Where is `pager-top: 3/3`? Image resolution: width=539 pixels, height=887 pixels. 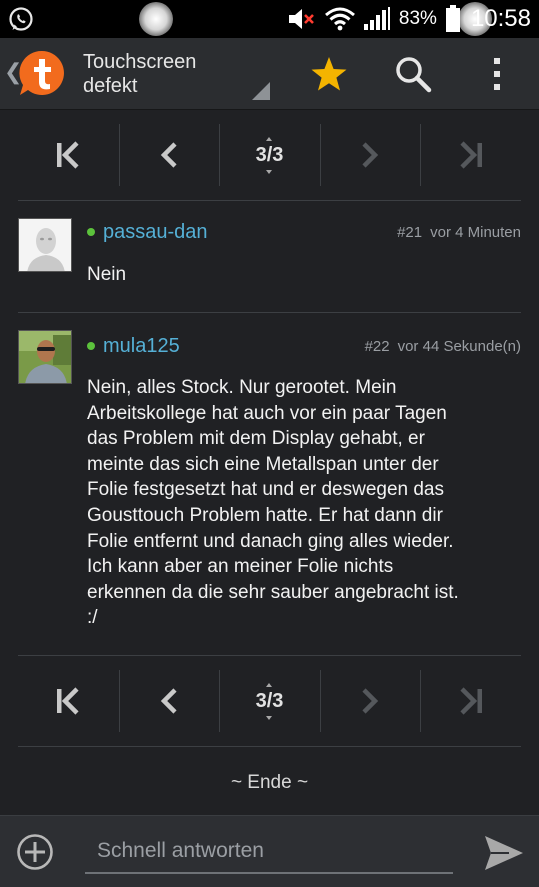 pager-top: 3/3 is located at coordinates (269, 155).